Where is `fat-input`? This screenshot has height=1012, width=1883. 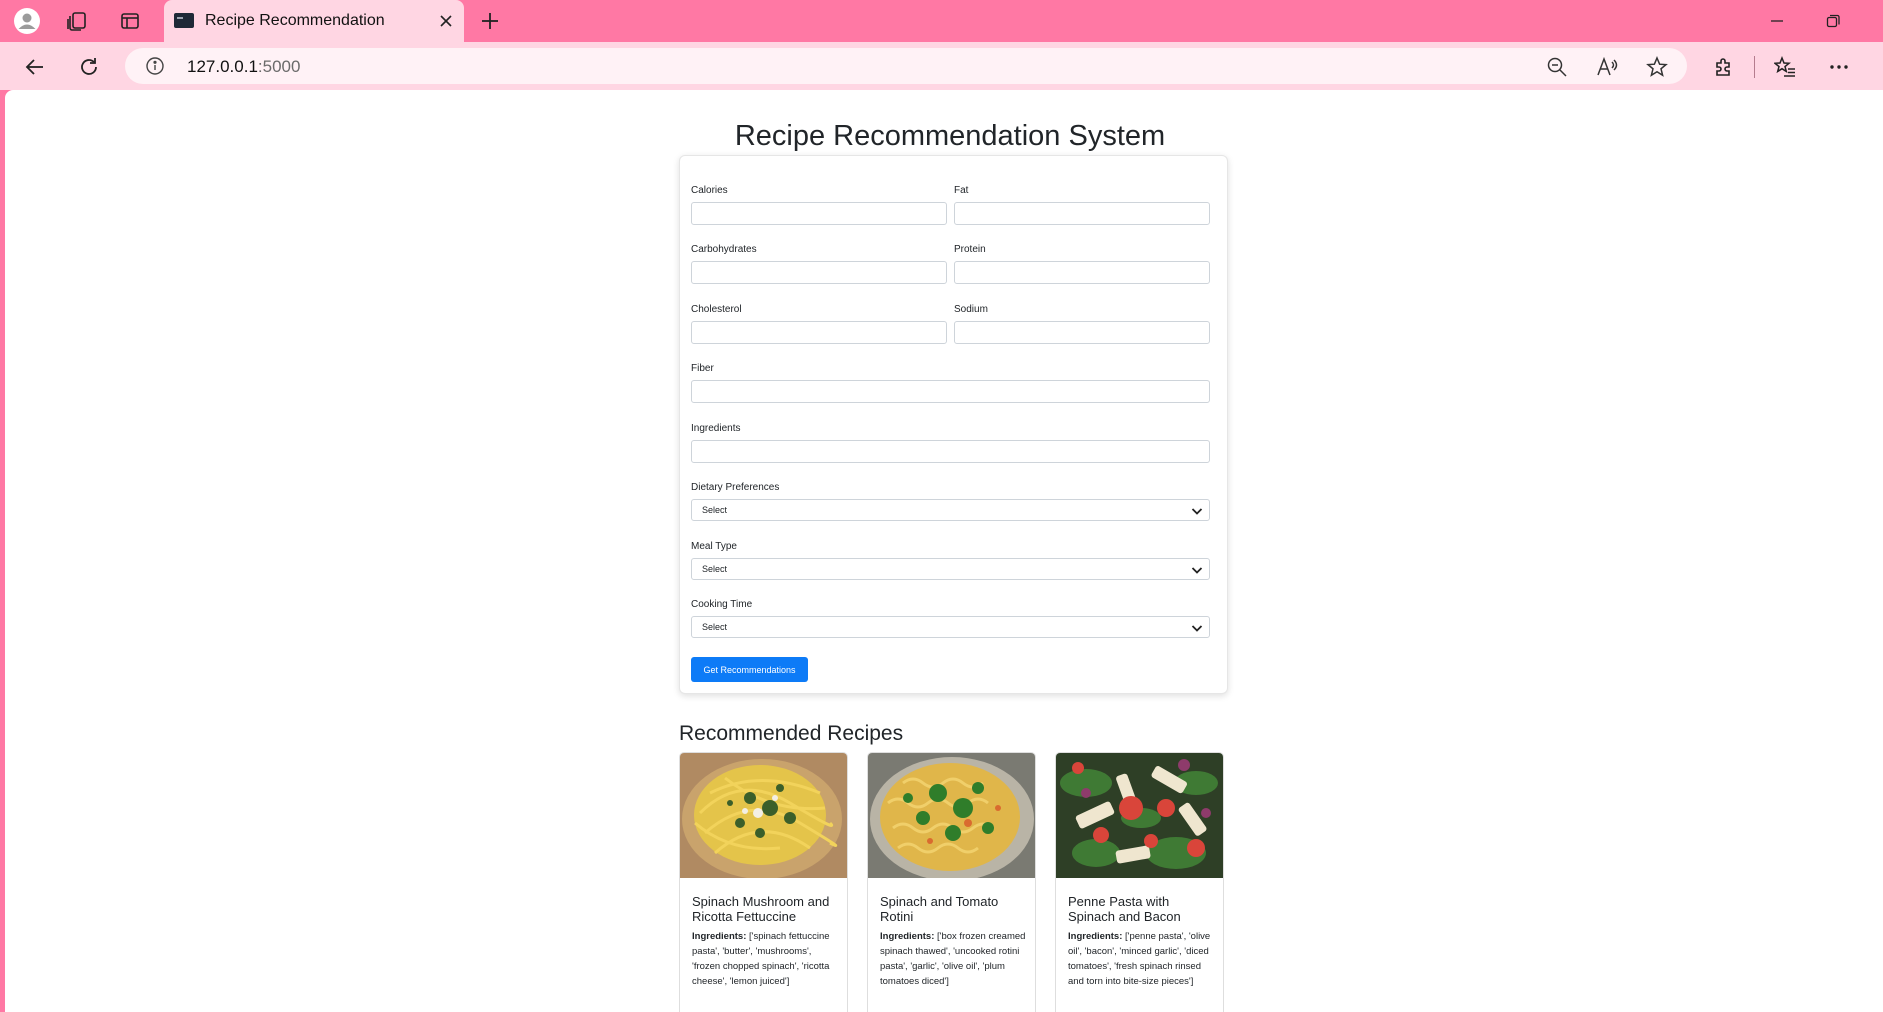 fat-input is located at coordinates (1082, 213).